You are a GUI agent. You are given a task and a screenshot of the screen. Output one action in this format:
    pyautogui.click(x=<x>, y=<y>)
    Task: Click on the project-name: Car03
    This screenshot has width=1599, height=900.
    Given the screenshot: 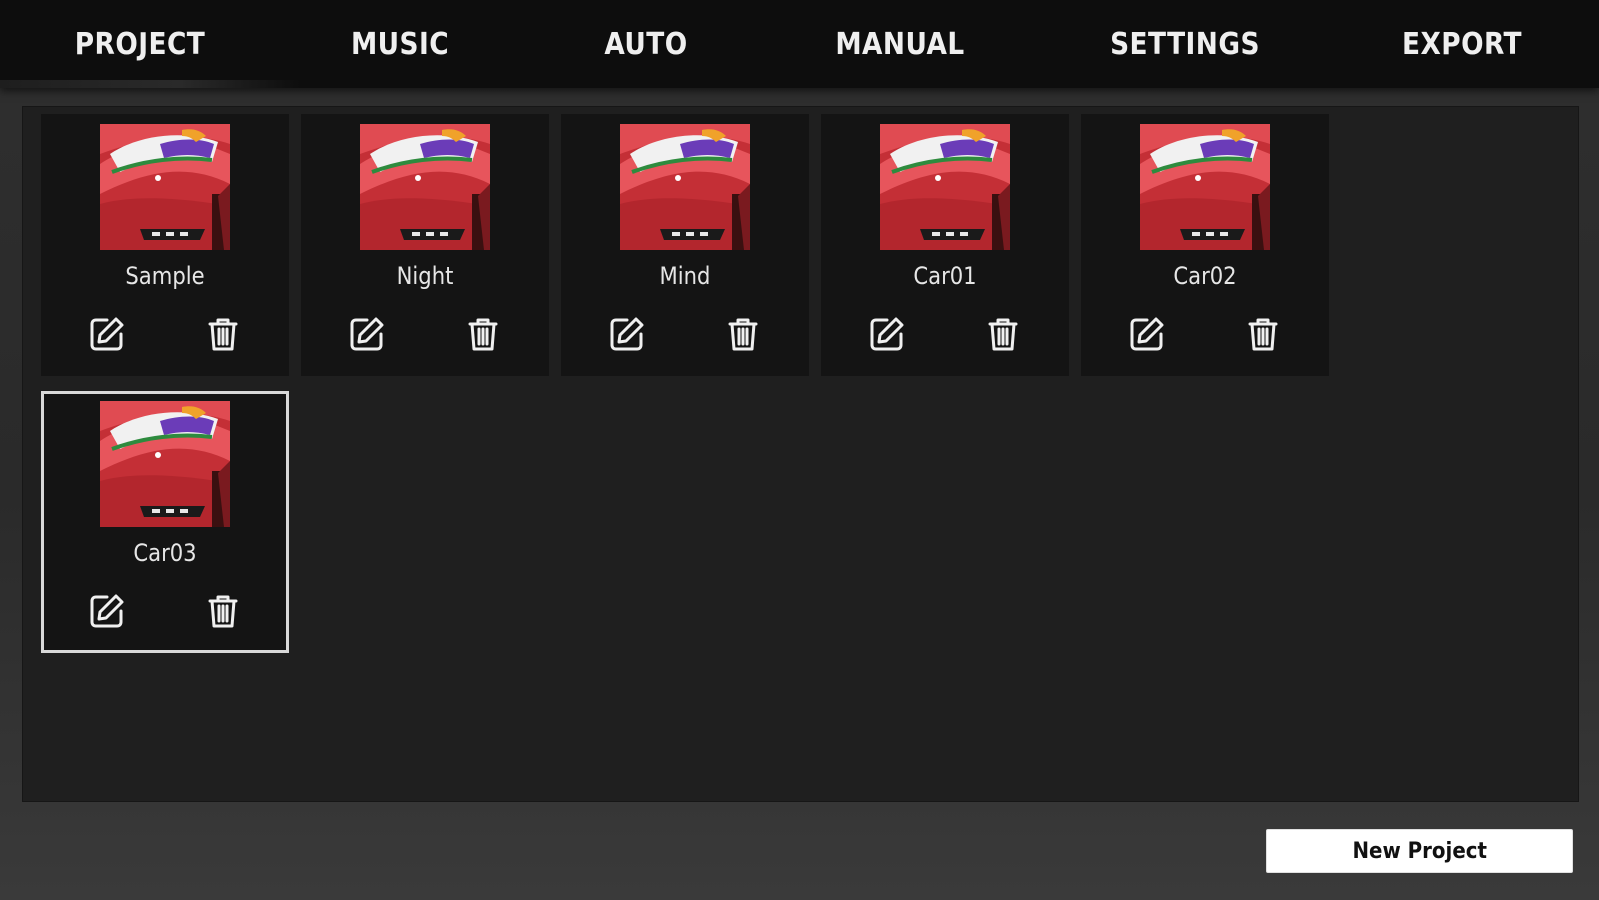 What is the action you would take?
    pyautogui.click(x=165, y=553)
    